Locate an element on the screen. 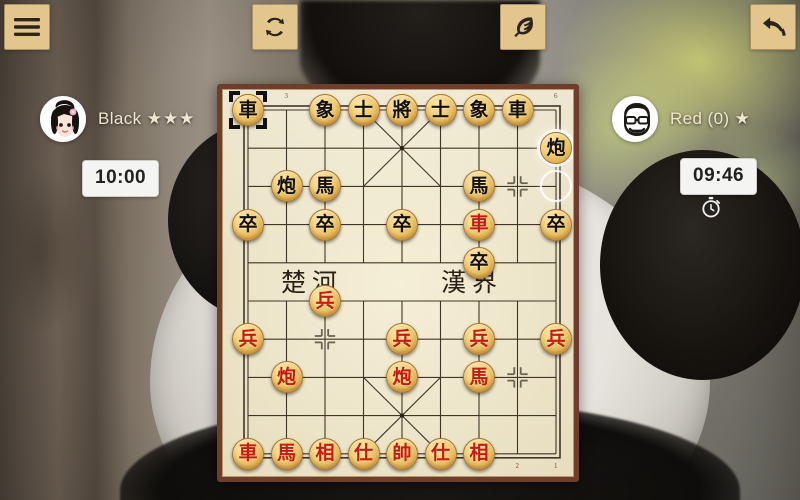 The width and height of the screenshot is (800, 500). player-stars-black: ★★★ is located at coordinates (171, 118).